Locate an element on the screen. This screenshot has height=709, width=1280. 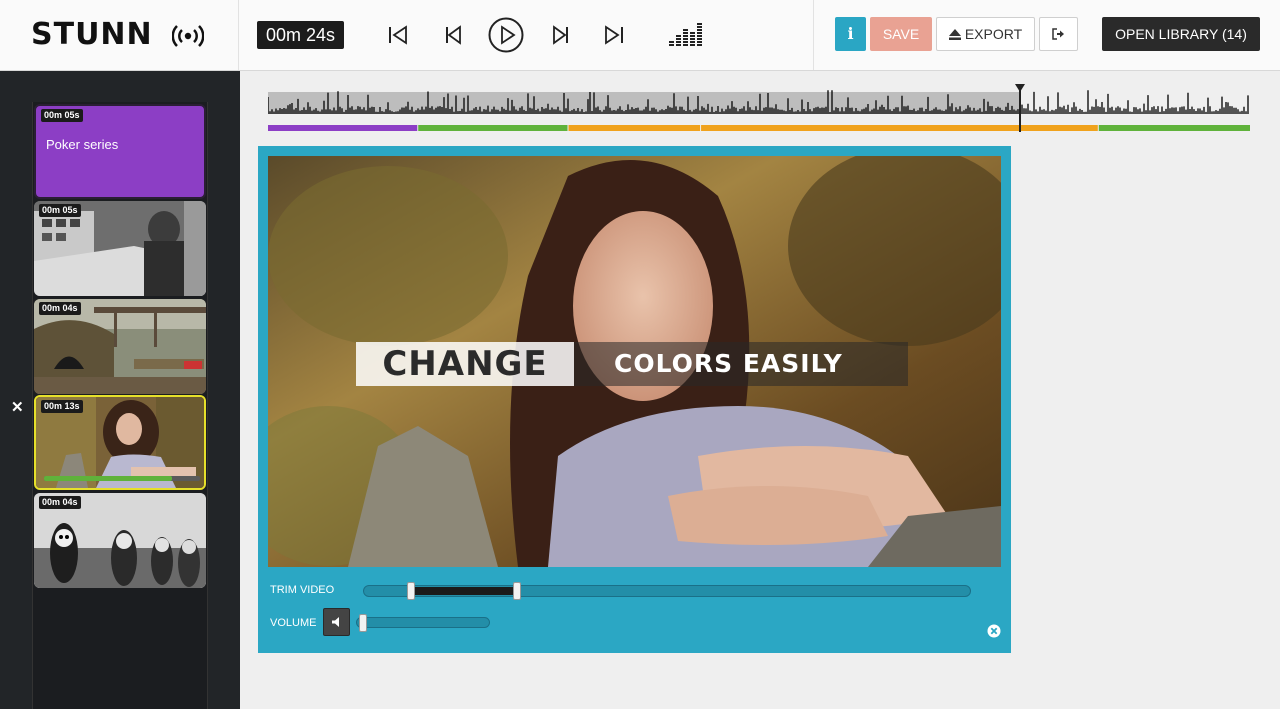
equalizer-icon is located at coordinates (685, 34).